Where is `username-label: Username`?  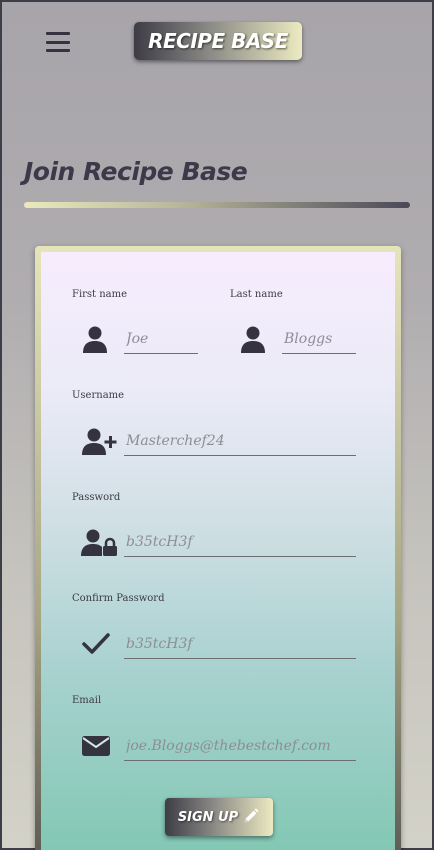
username-label: Username is located at coordinates (98, 395).